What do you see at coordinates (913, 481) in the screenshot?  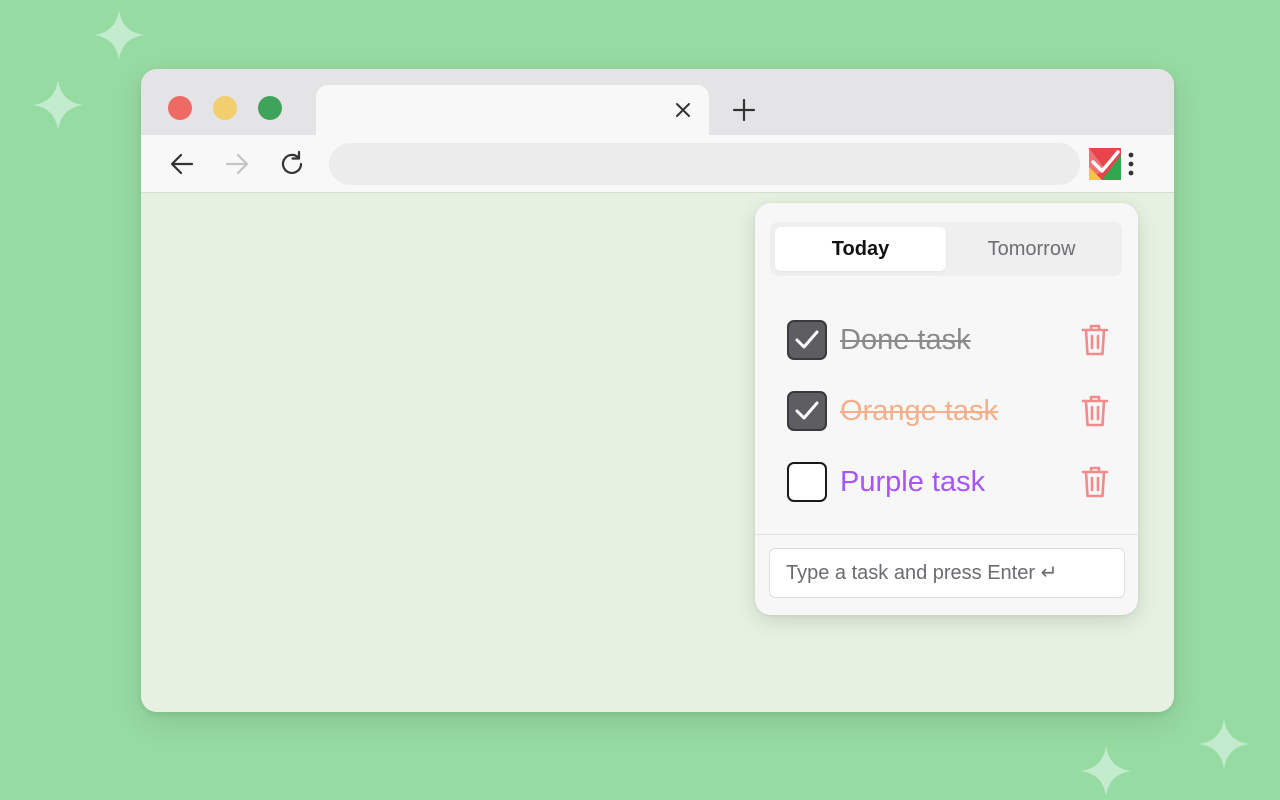 I see `task-label: Purple task` at bounding box center [913, 481].